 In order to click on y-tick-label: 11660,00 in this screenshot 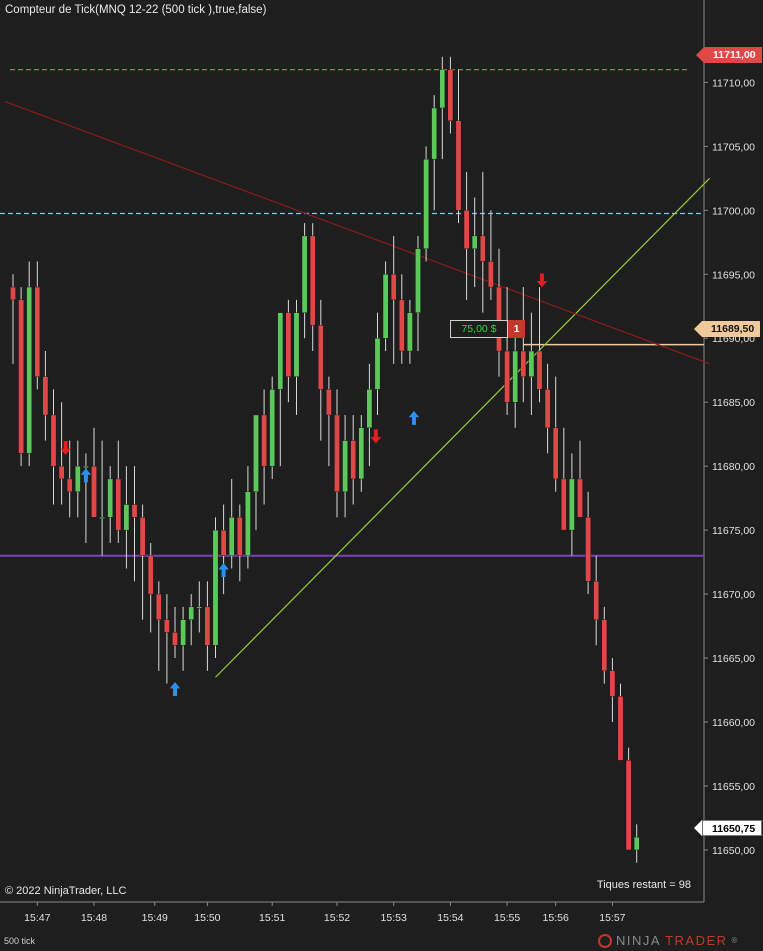, I will do `click(733, 723)`.